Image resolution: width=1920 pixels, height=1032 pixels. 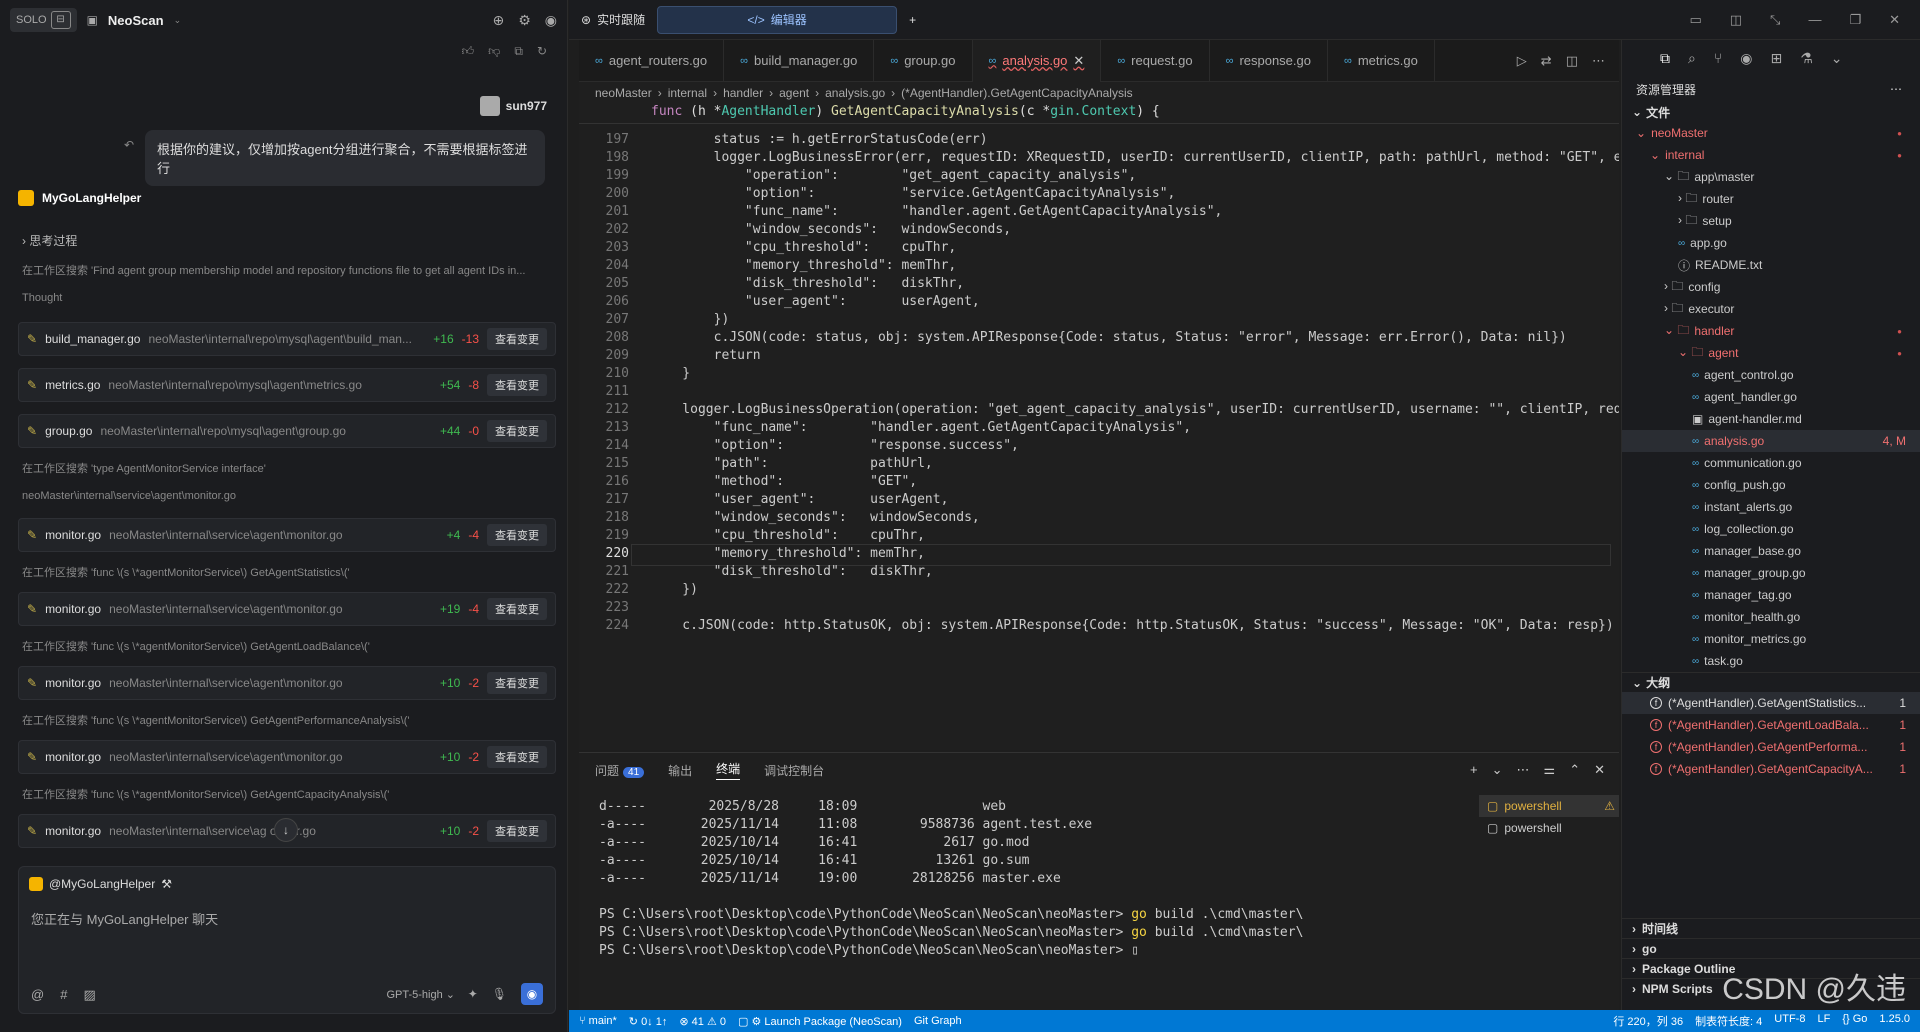 I want to click on terminal-item: ▢ powershell ⚠, so click(x=1549, y=806).